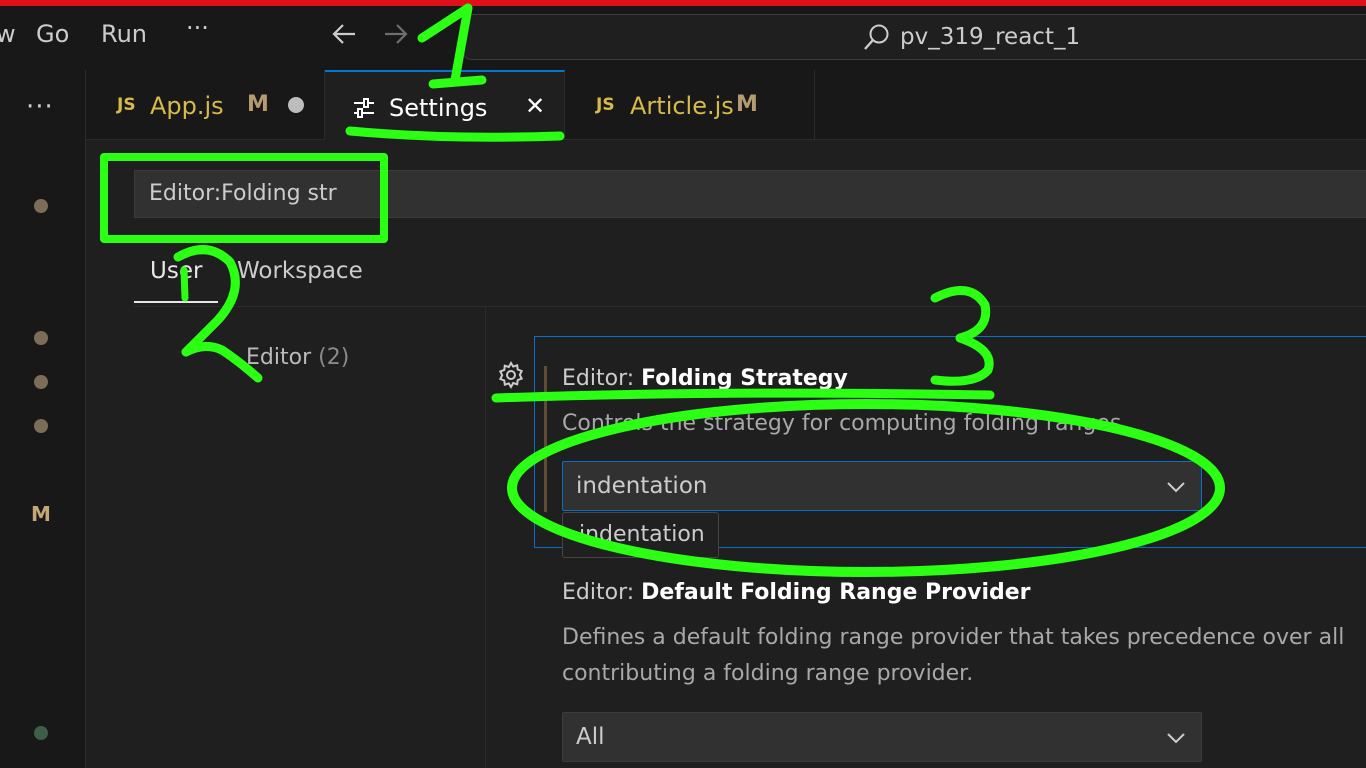  I want to click on dropdown-option: indentation, so click(642, 534).